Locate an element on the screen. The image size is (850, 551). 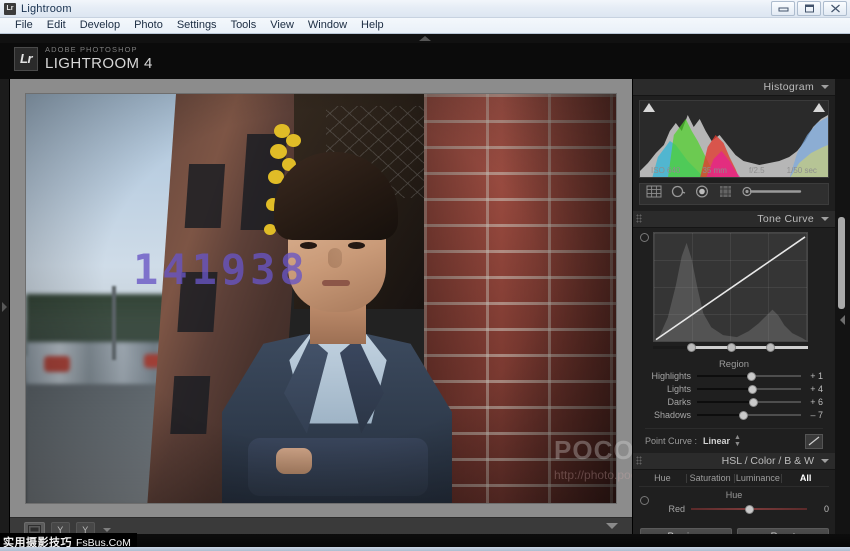
slider-lights-knob is located at coordinates (753, 389).